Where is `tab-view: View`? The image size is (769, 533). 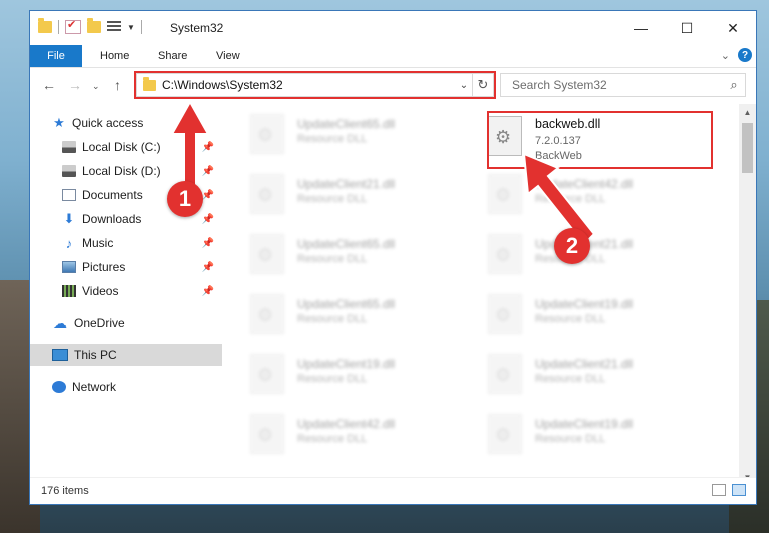
tab-view: View is located at coordinates (228, 56).